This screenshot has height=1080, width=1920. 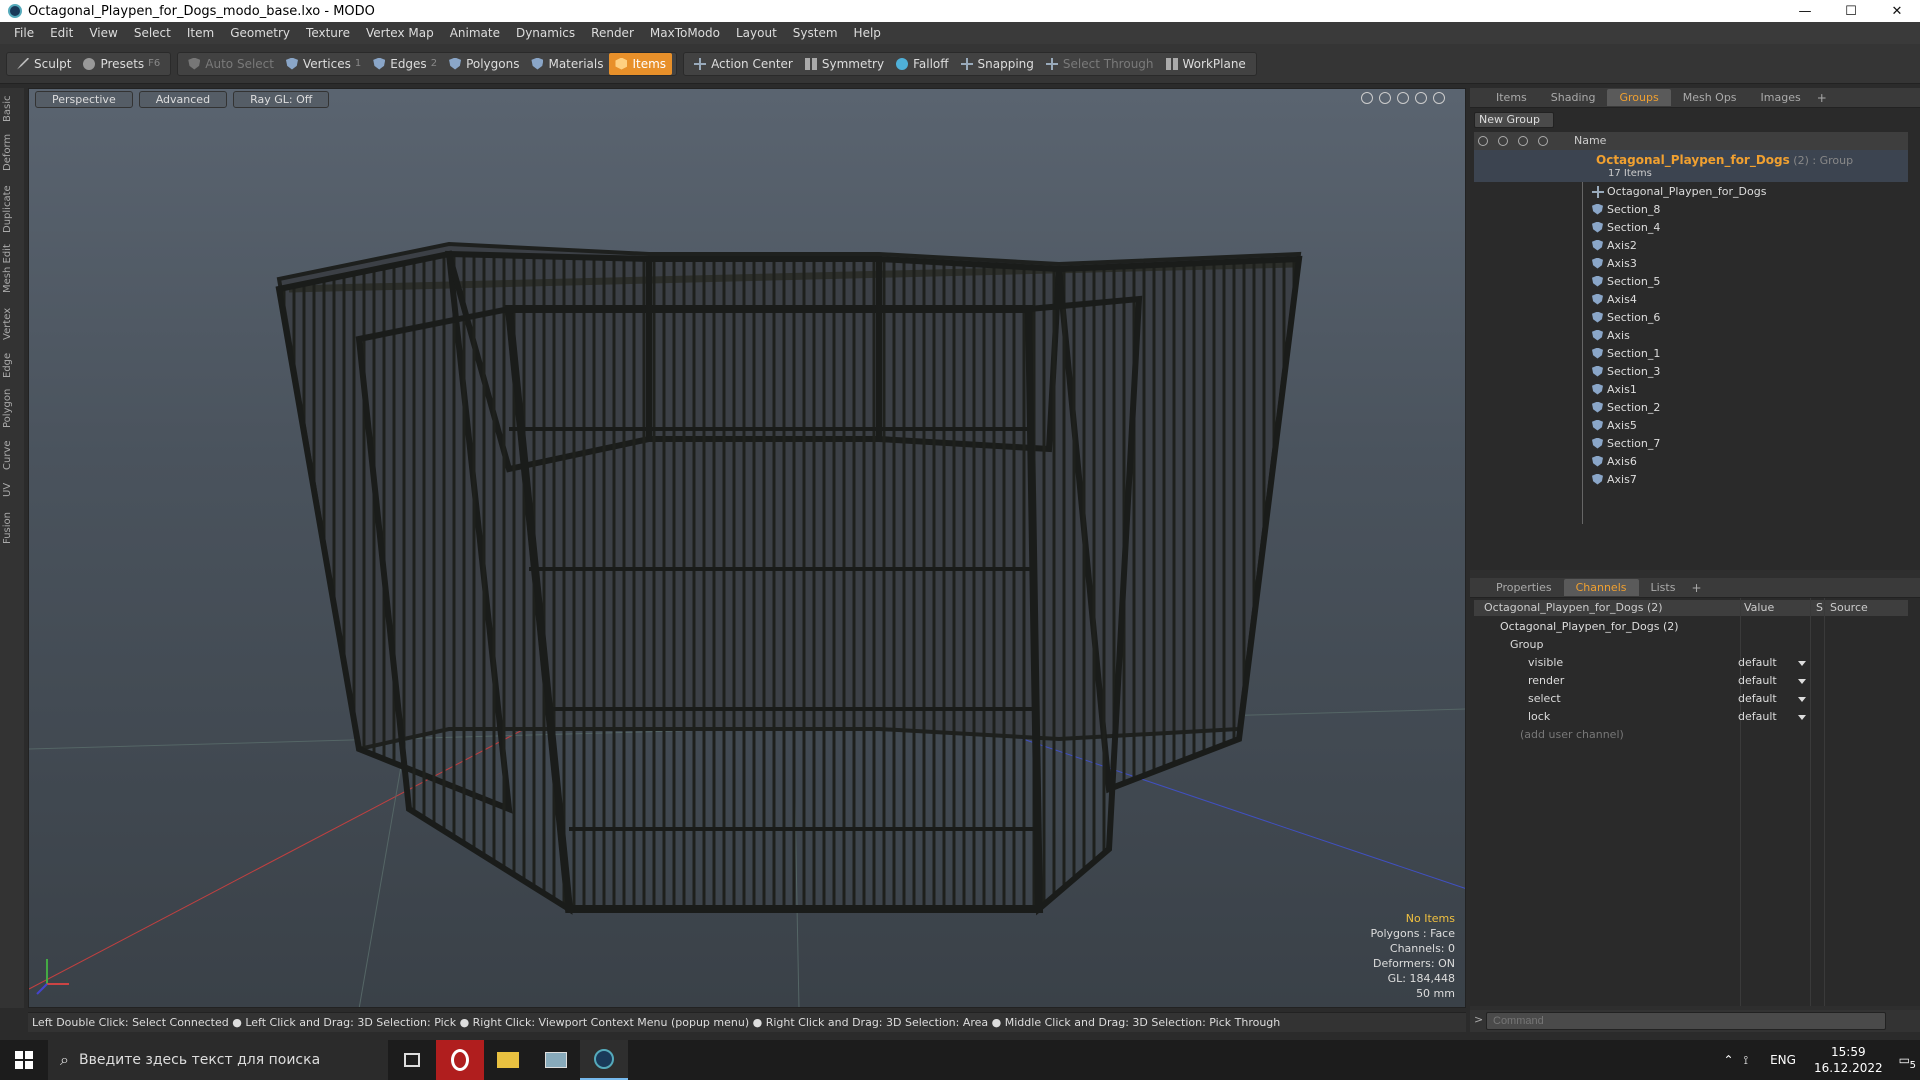 I want to click on name-column-header: Name, so click(x=1590, y=141).